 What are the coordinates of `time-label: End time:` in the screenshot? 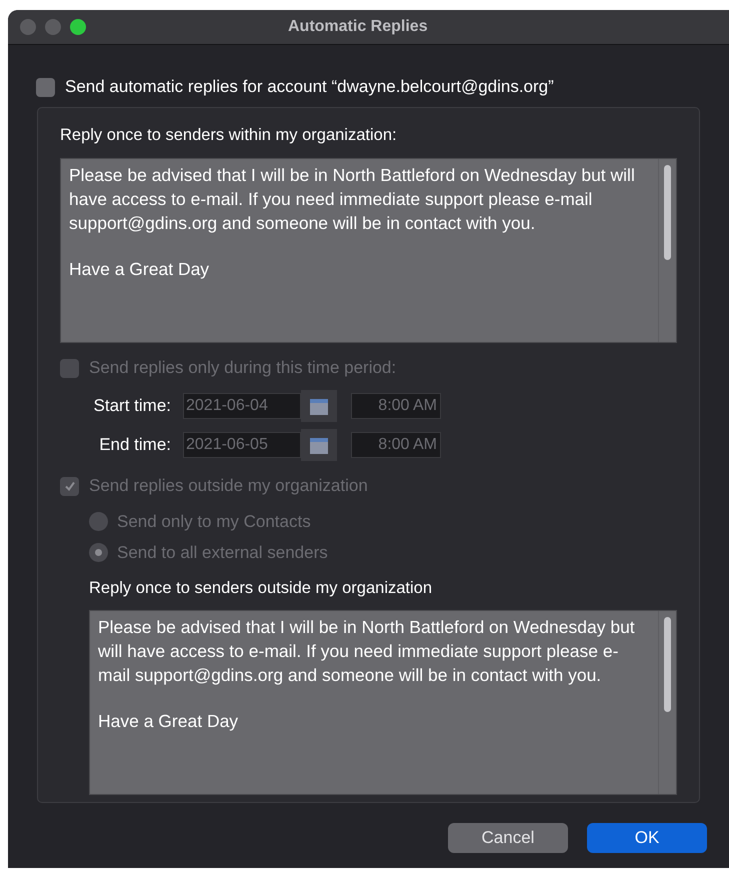 It's located at (135, 445).